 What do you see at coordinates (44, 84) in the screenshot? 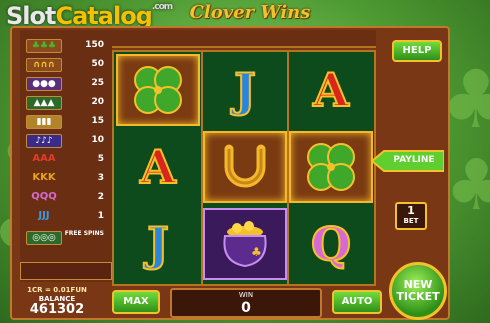
I see `pot-of-gold-icon: ●●●` at bounding box center [44, 84].